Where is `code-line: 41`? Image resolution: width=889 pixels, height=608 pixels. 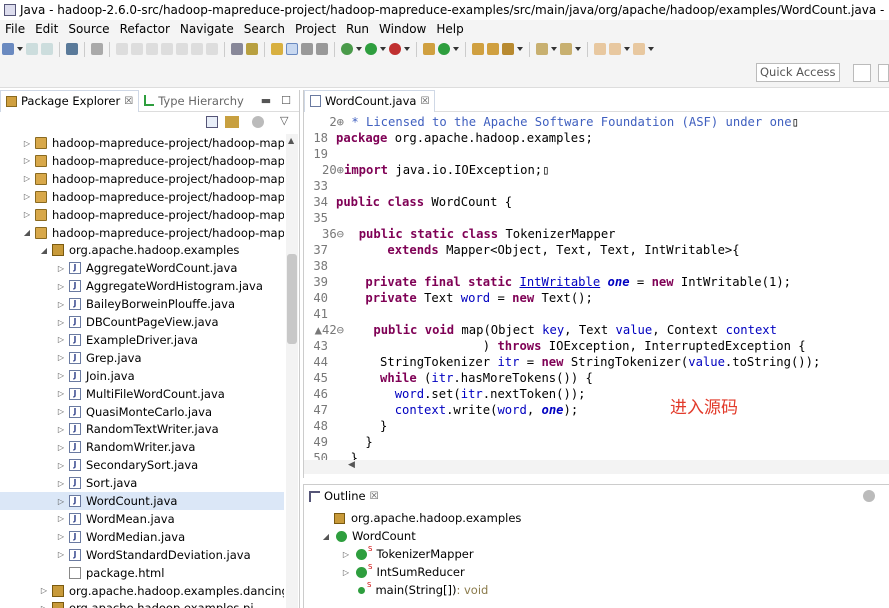
code-line: 41 is located at coordinates (596, 314).